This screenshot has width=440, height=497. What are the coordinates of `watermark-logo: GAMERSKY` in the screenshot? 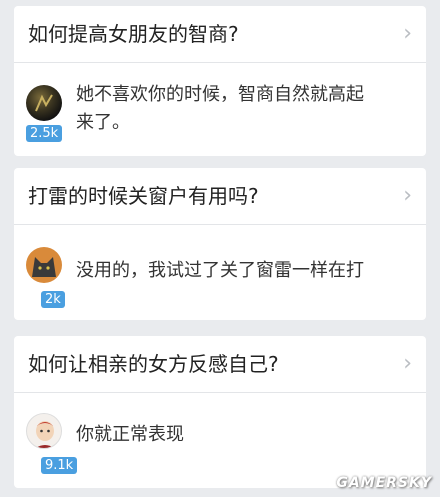 It's located at (384, 483).